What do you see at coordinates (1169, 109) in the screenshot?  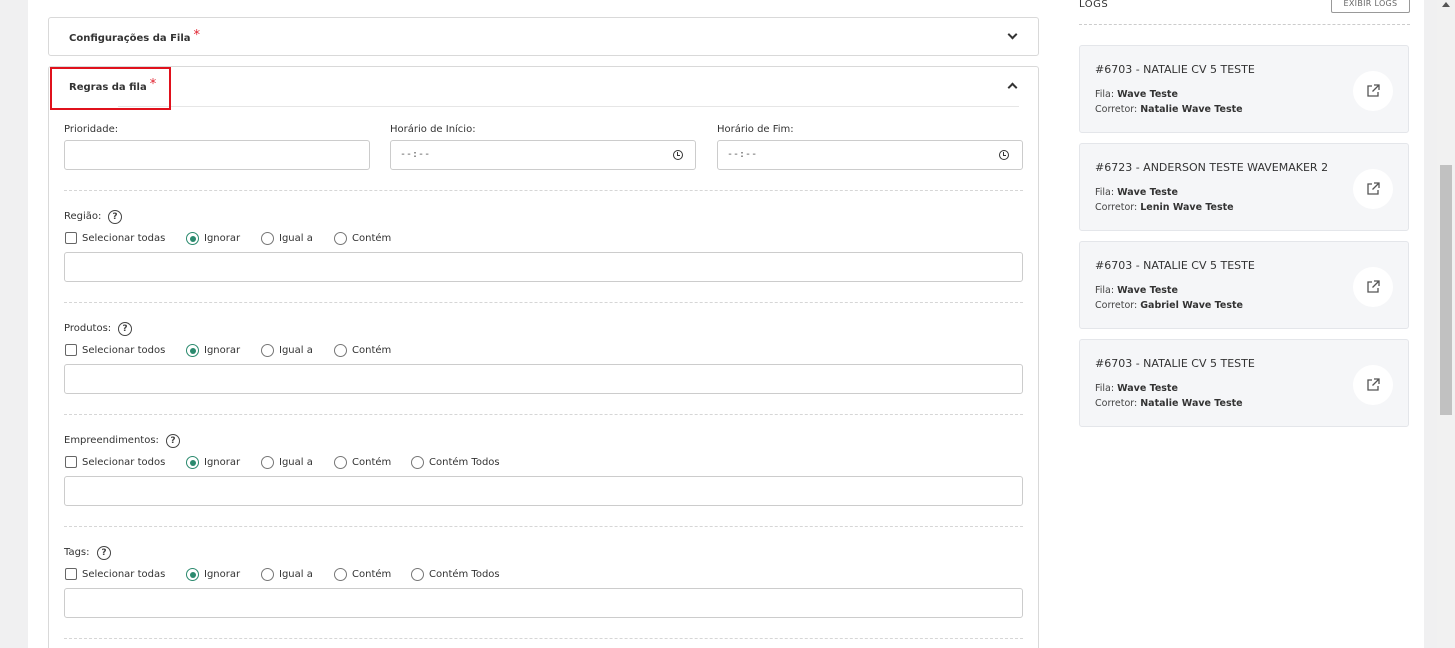 I see `log-corretor: Corretor: Natalie Wave Teste` at bounding box center [1169, 109].